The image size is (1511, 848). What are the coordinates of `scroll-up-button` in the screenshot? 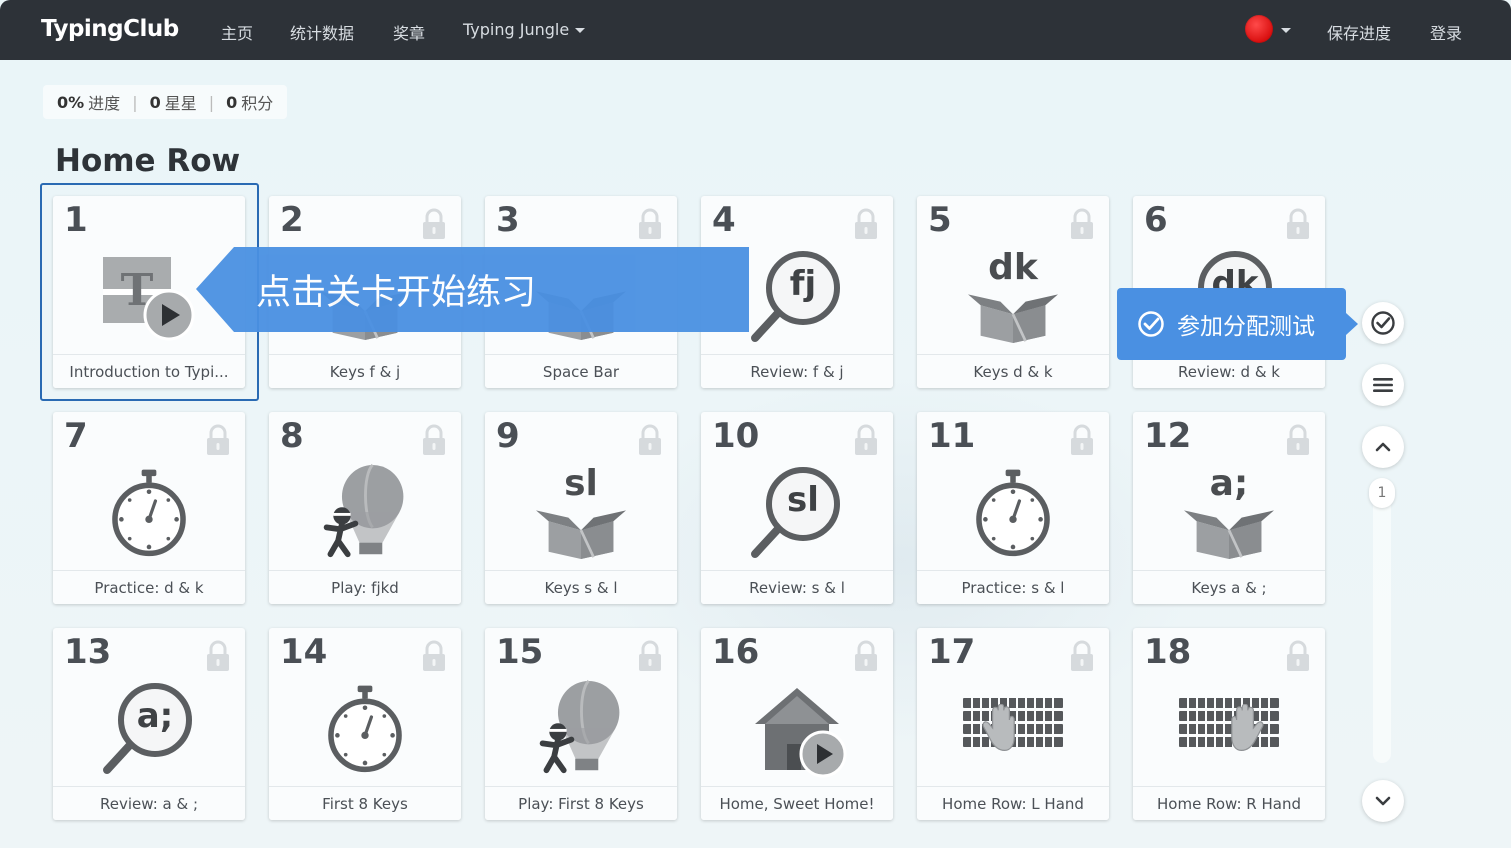 It's located at (1383, 447).